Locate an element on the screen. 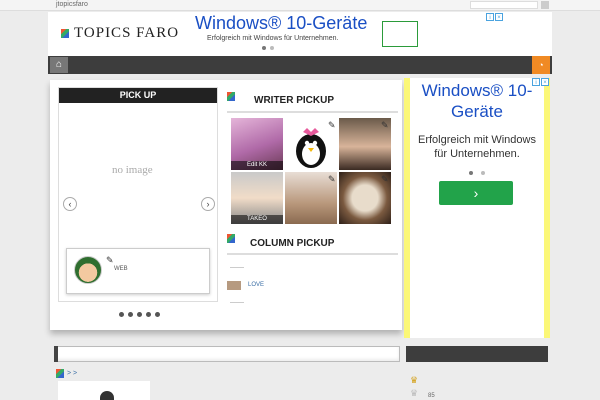 The height and width of the screenshot is (400, 600). site-logo: TOPICS FARO is located at coordinates (120, 33).